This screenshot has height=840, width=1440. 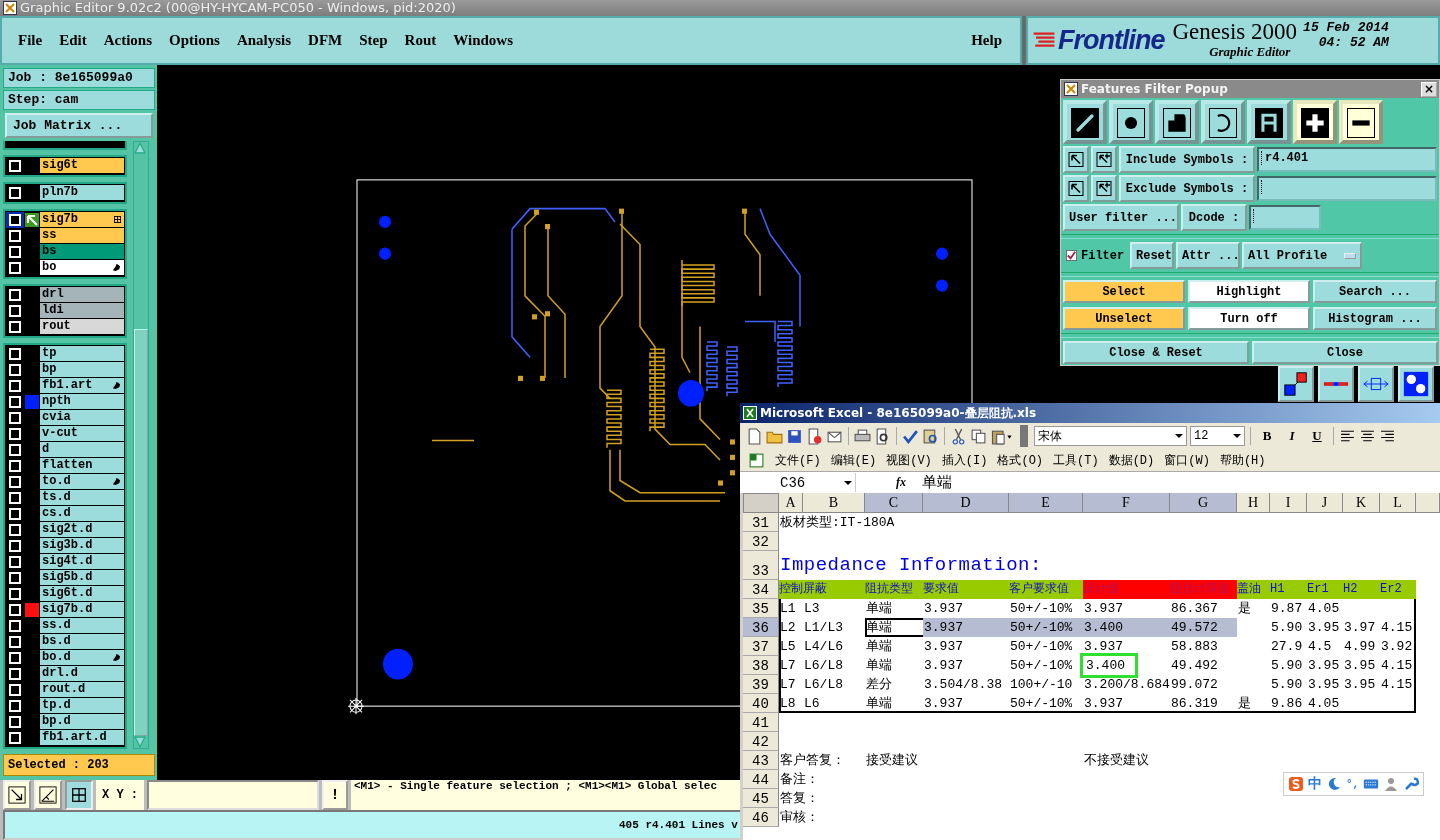 I want to click on menu-item: 工具(T), so click(x=1076, y=460).